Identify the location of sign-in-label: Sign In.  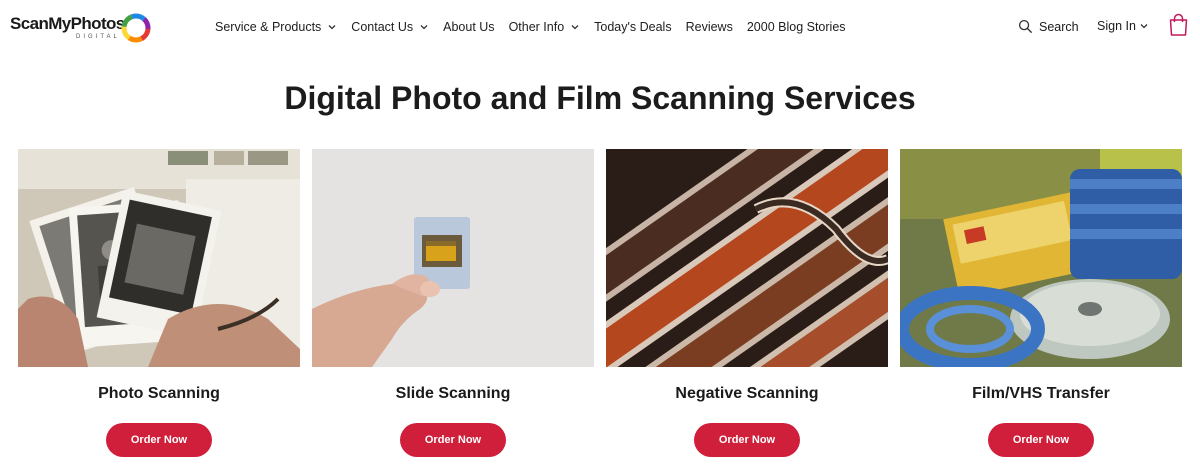
(1116, 26).